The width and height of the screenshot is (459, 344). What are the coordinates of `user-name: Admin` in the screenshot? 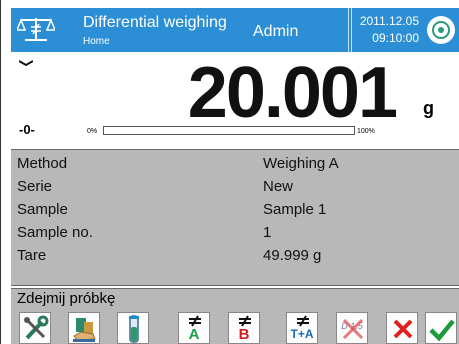 It's located at (275, 32).